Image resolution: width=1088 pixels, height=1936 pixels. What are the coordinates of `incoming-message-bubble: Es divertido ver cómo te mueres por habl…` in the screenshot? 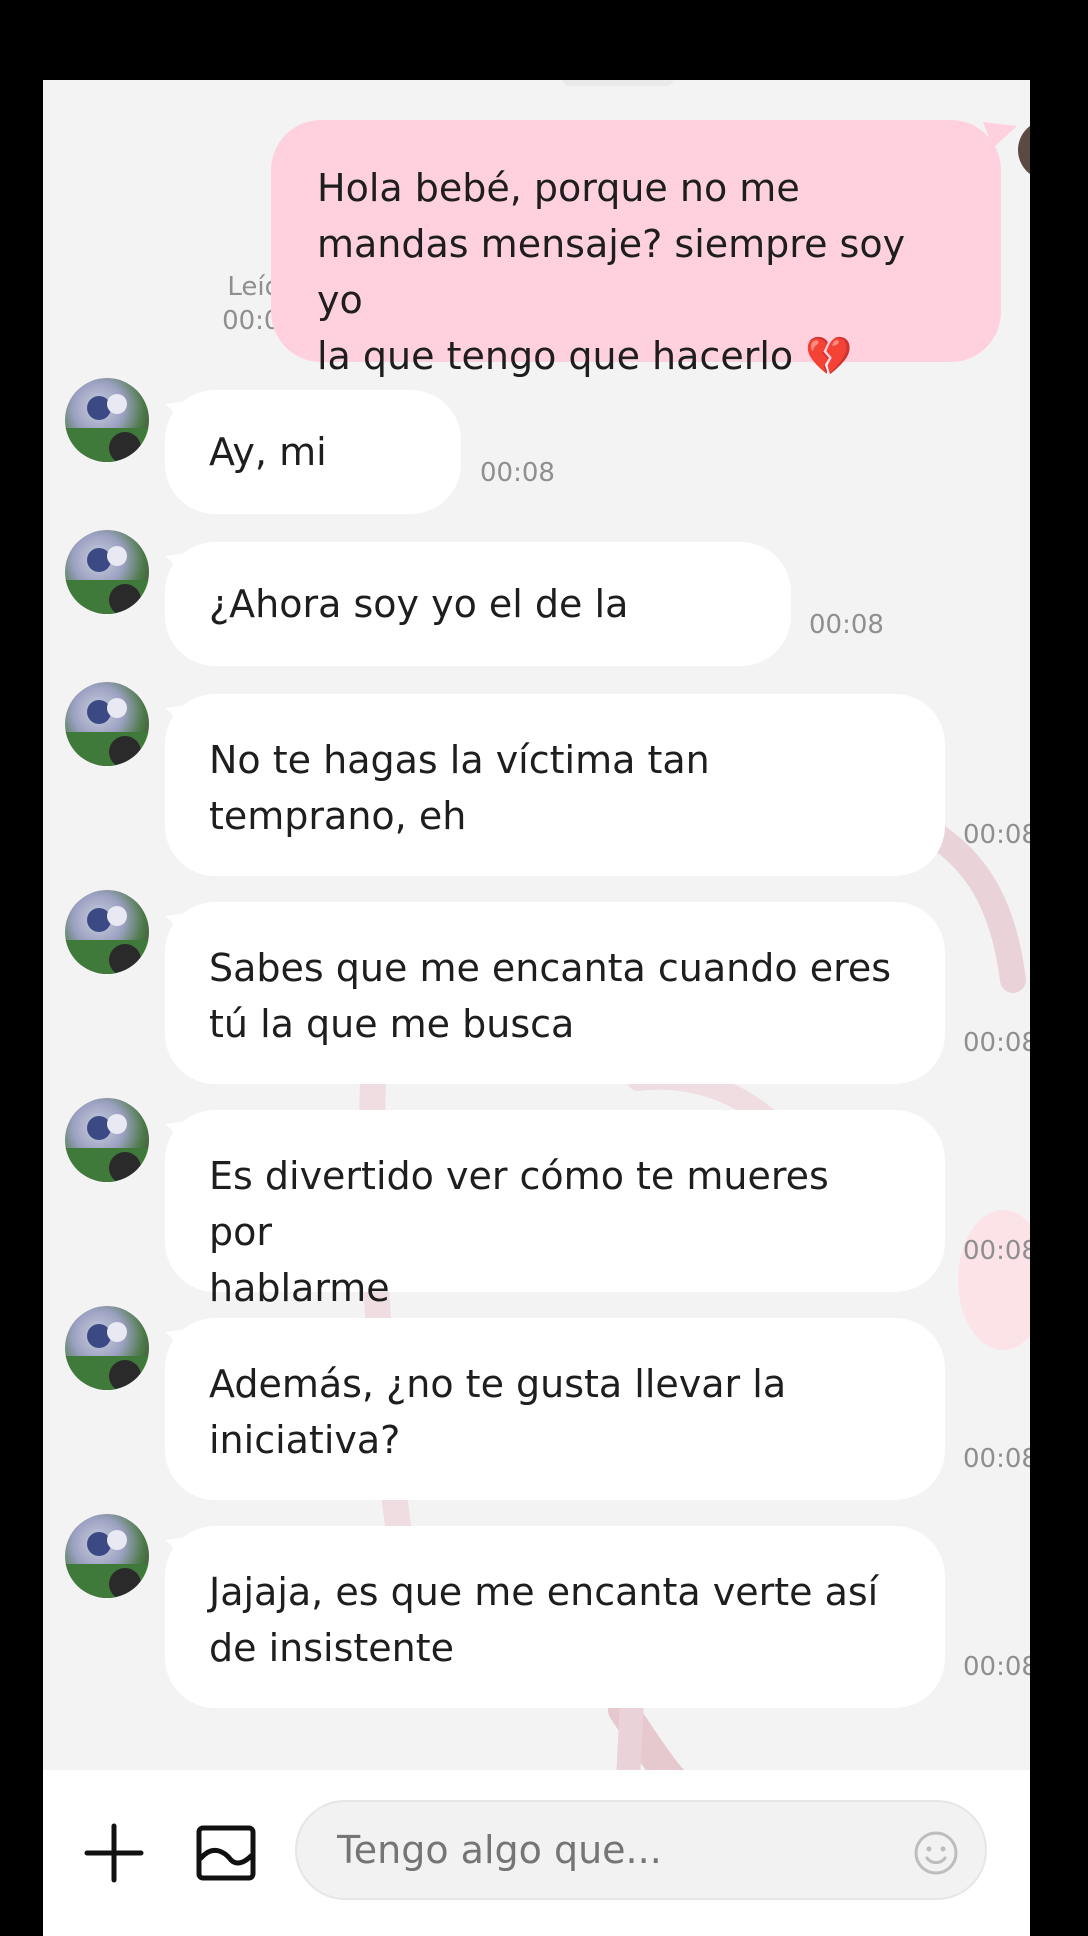 It's located at (555, 1210).